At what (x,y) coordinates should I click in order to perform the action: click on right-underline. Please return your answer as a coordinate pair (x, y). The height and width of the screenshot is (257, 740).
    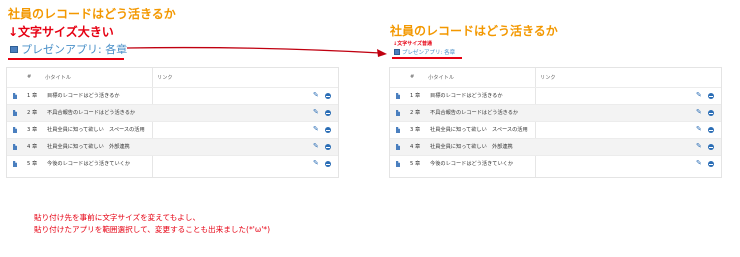
    Looking at the image, I should click on (427, 58).